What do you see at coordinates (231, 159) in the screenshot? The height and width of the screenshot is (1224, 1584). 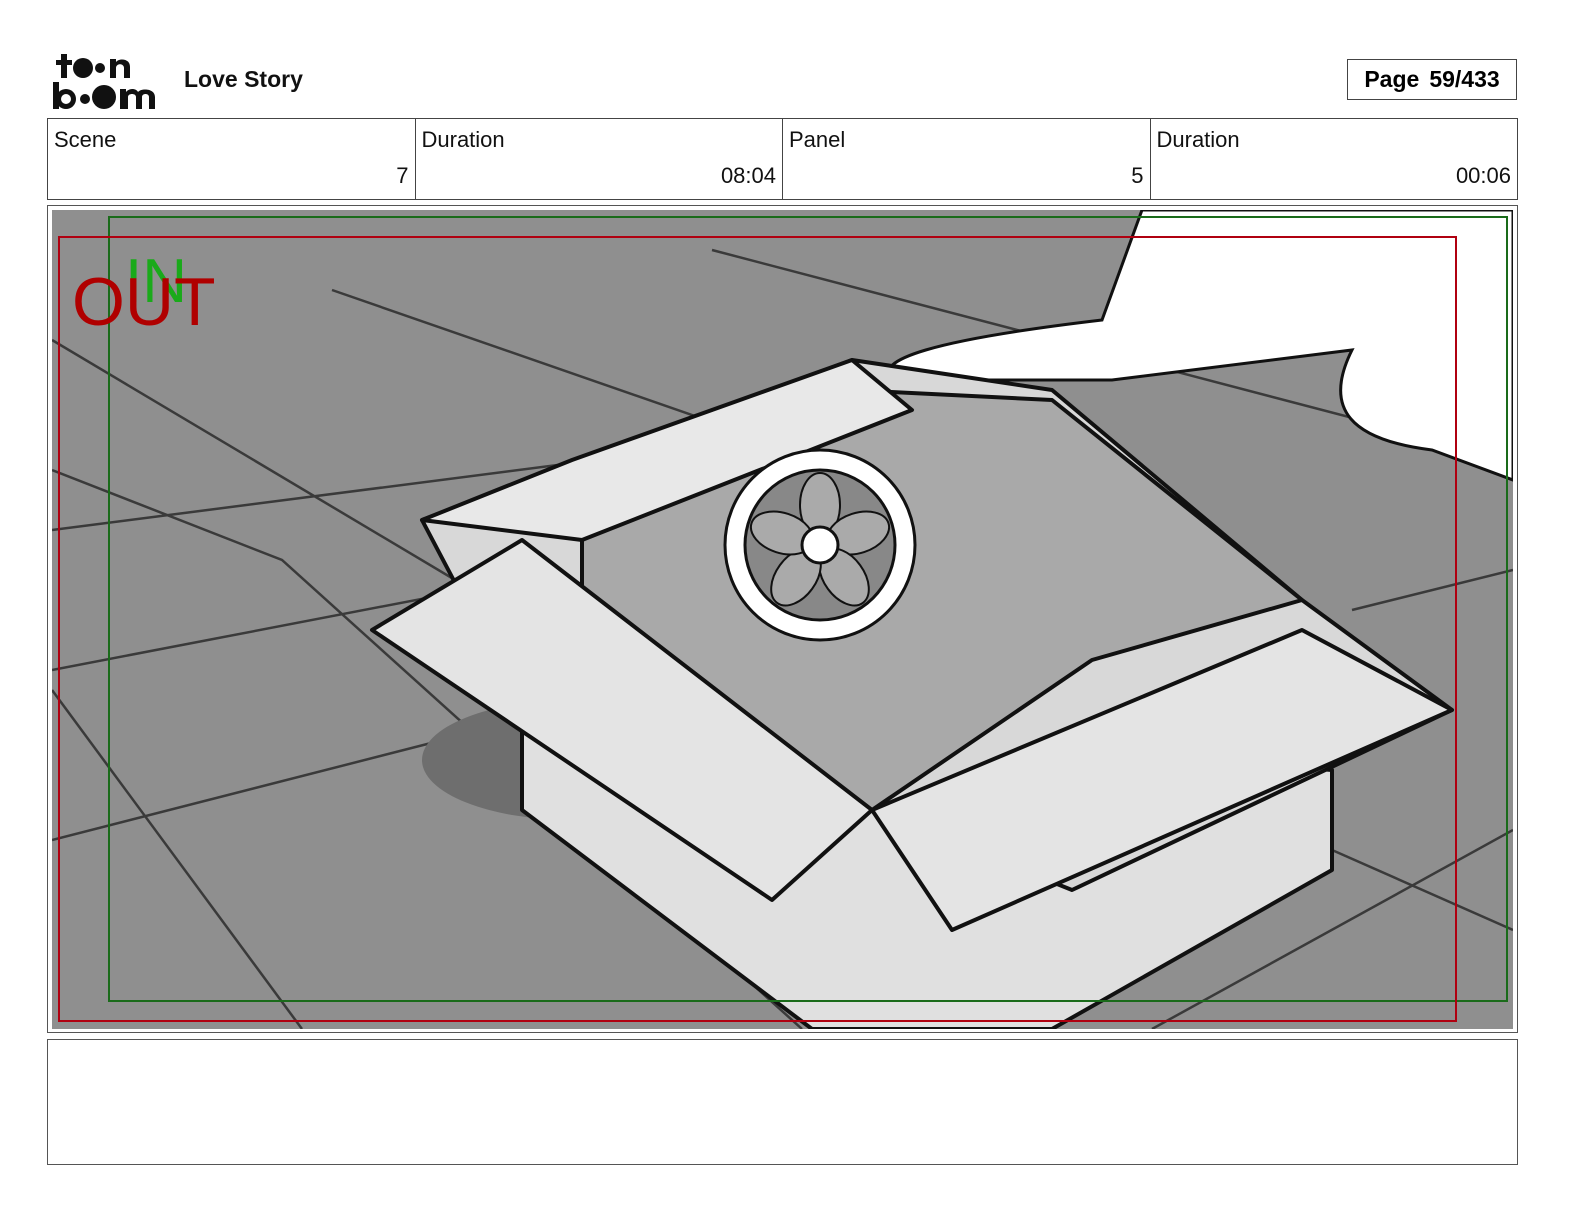 I see `scene-cell: Scene 7` at bounding box center [231, 159].